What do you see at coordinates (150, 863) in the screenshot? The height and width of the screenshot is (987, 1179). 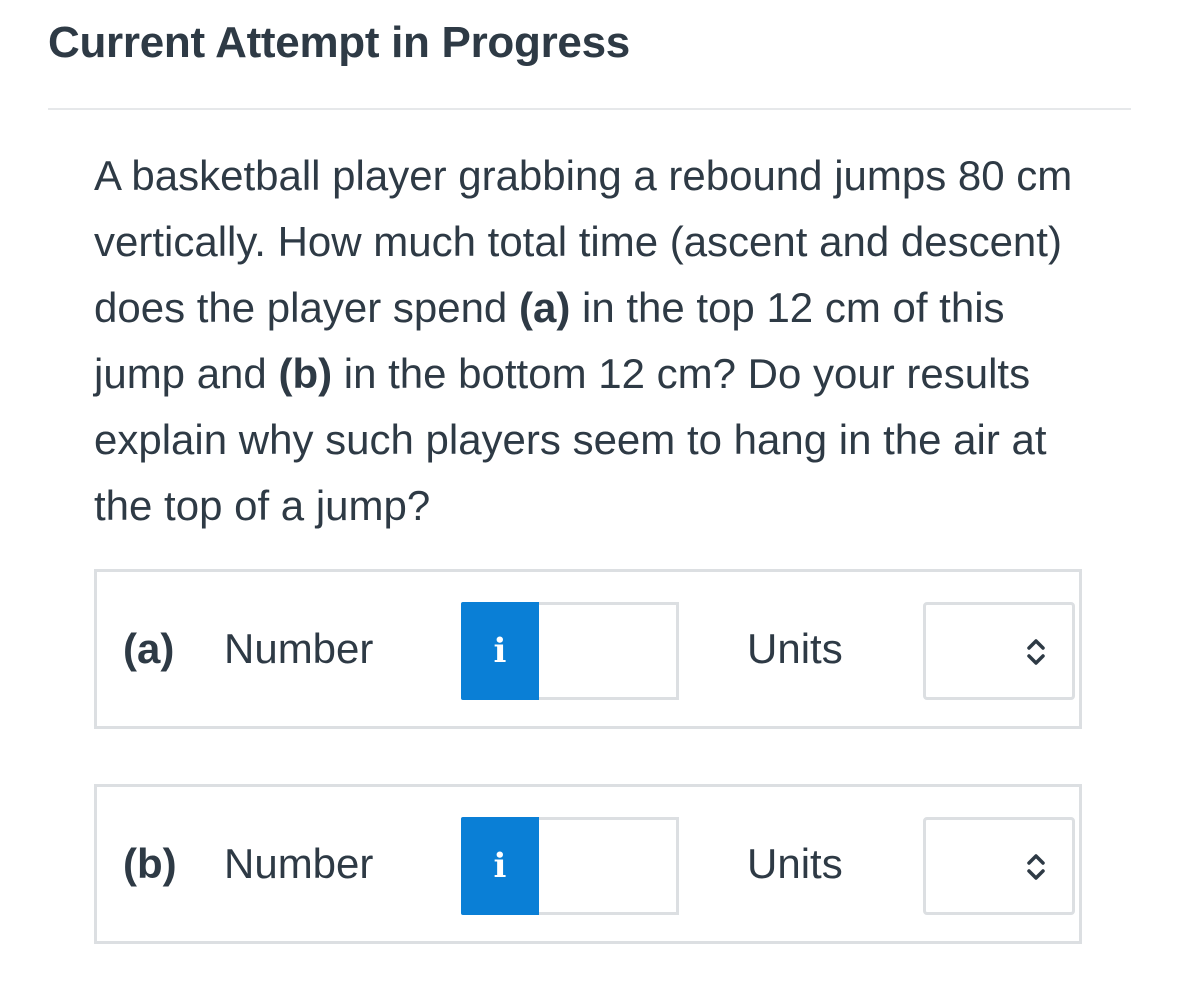 I see `part-label-b: (b)` at bounding box center [150, 863].